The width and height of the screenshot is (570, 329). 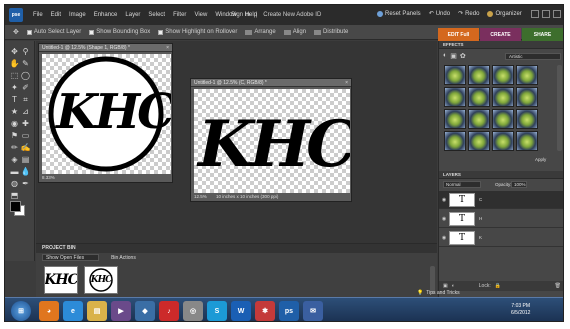 What do you see at coordinates (558, 286) in the screenshot?
I see `trash-icon: 🗑` at bounding box center [558, 286].